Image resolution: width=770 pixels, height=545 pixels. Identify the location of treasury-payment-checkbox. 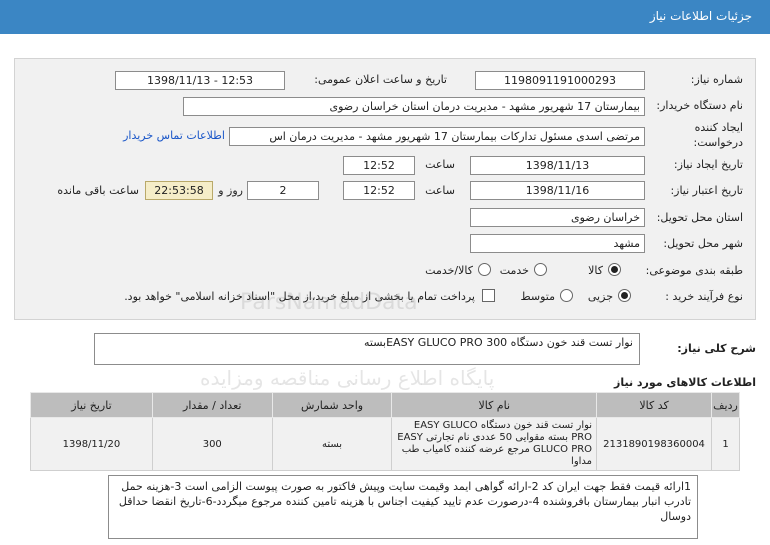
(488, 295).